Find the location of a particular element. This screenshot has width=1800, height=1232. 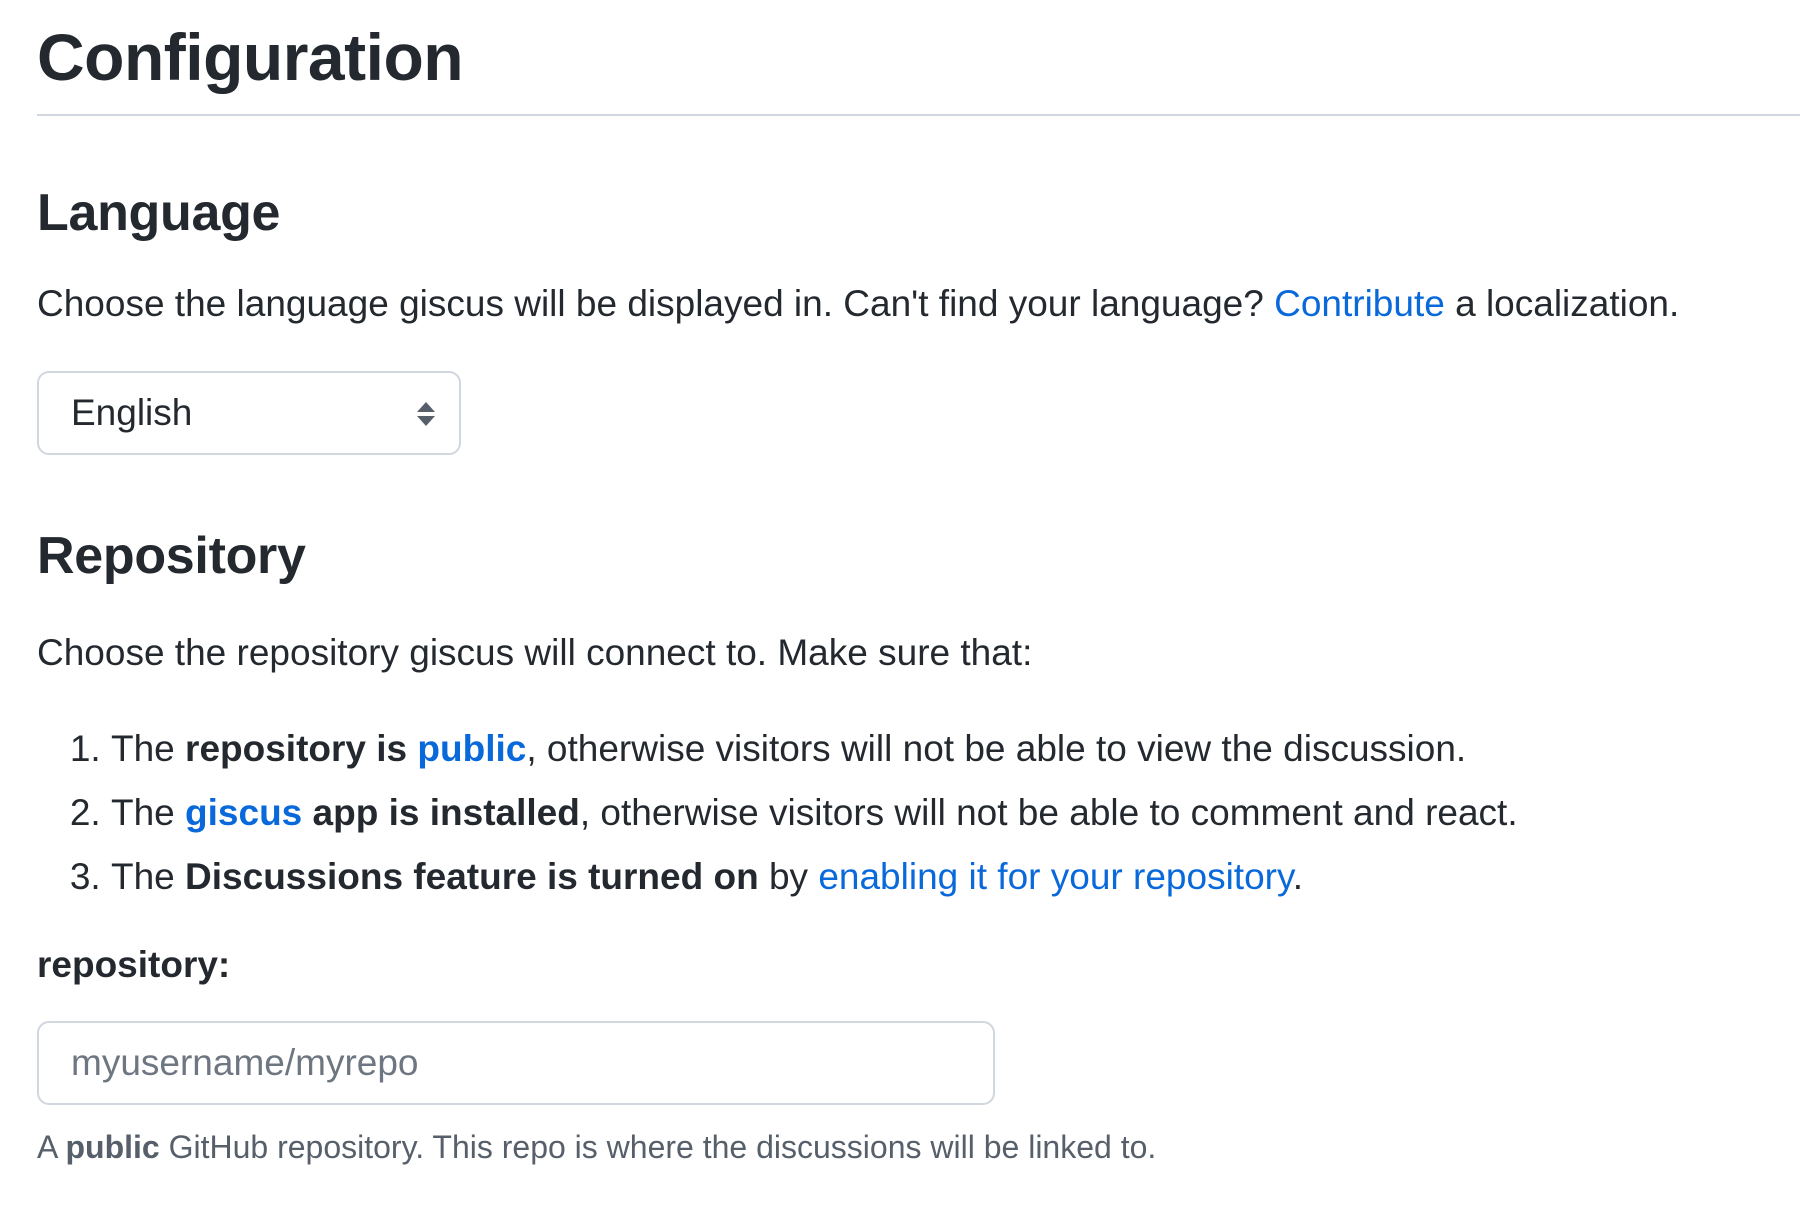

repository-input is located at coordinates (516, 1063).